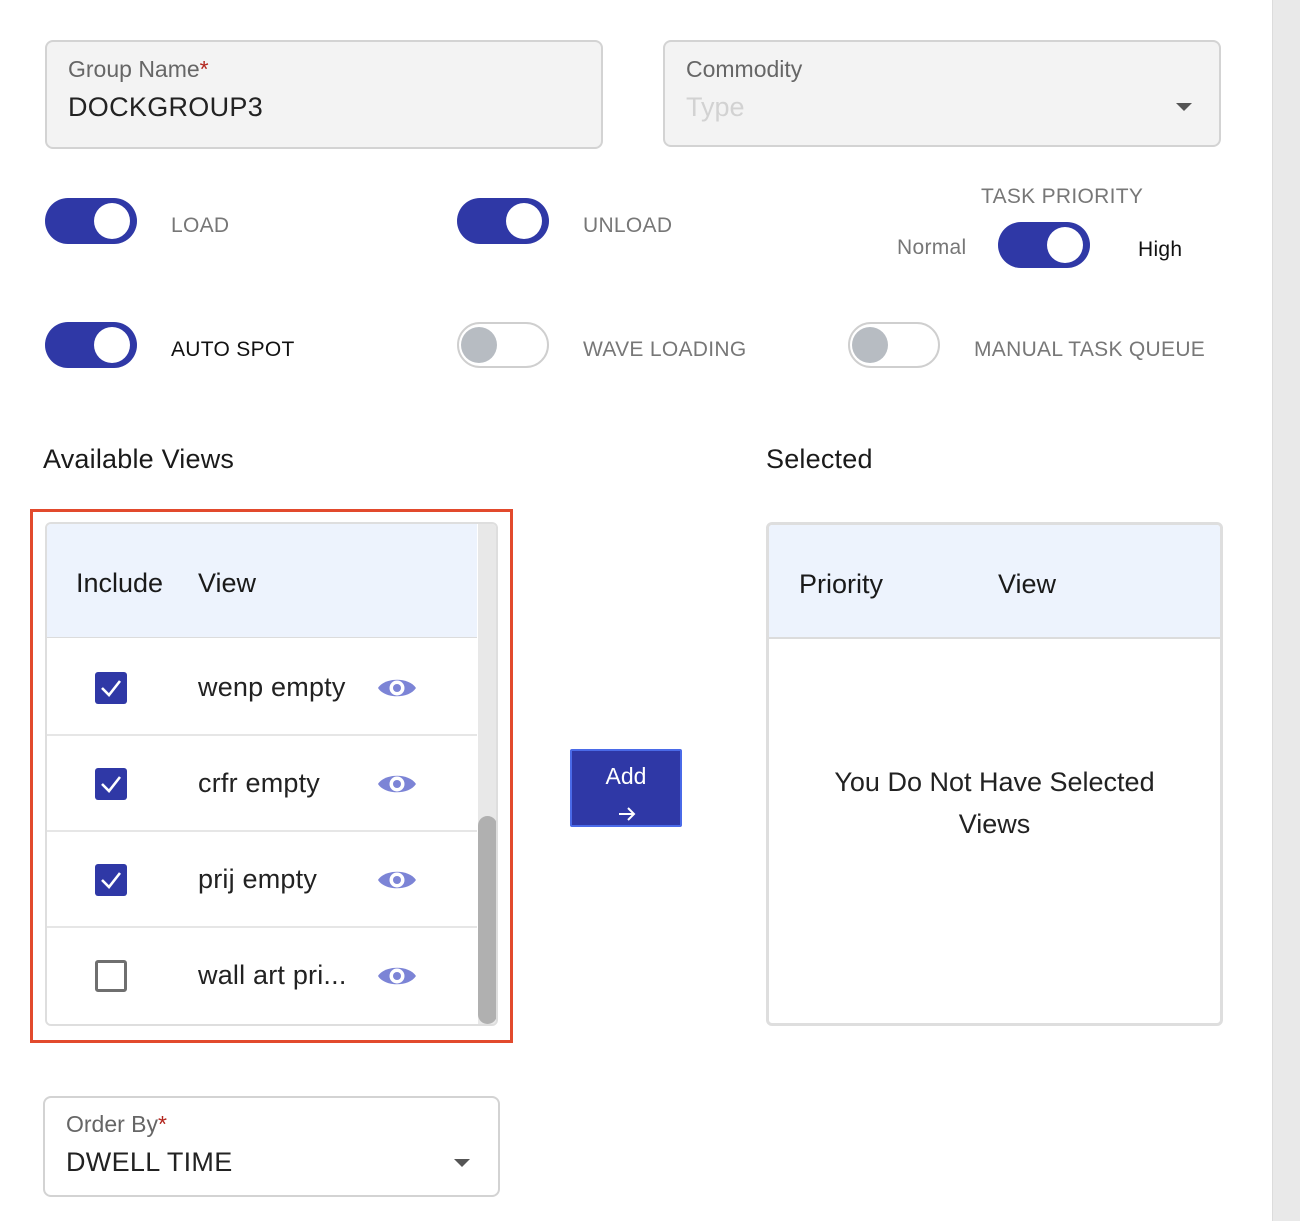 This screenshot has width=1300, height=1221. What do you see at coordinates (91, 221) in the screenshot?
I see `load-toggle` at bounding box center [91, 221].